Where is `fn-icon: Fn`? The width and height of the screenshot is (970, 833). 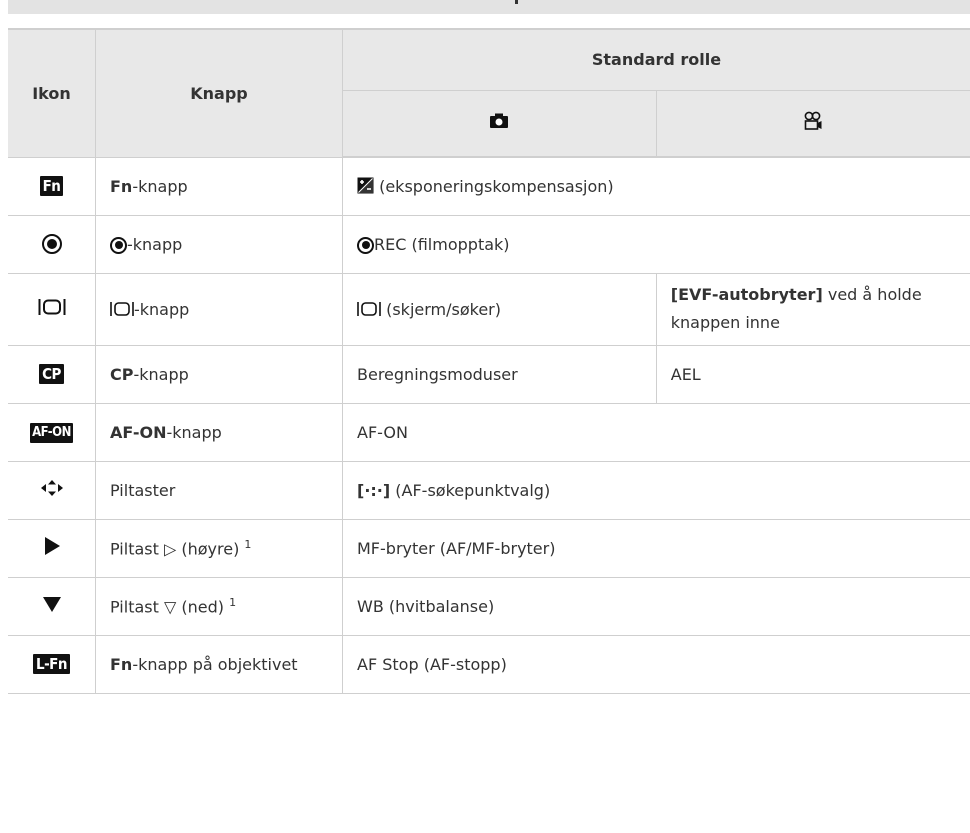
fn-icon: Fn is located at coordinates (51, 186).